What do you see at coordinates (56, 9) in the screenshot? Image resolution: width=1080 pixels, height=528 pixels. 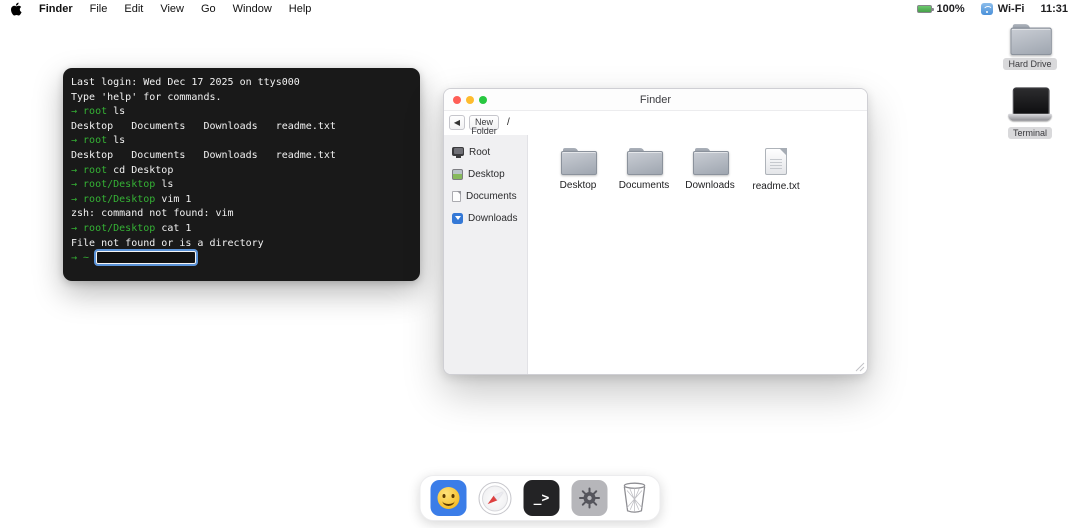 I see `menu-item: Finder` at bounding box center [56, 9].